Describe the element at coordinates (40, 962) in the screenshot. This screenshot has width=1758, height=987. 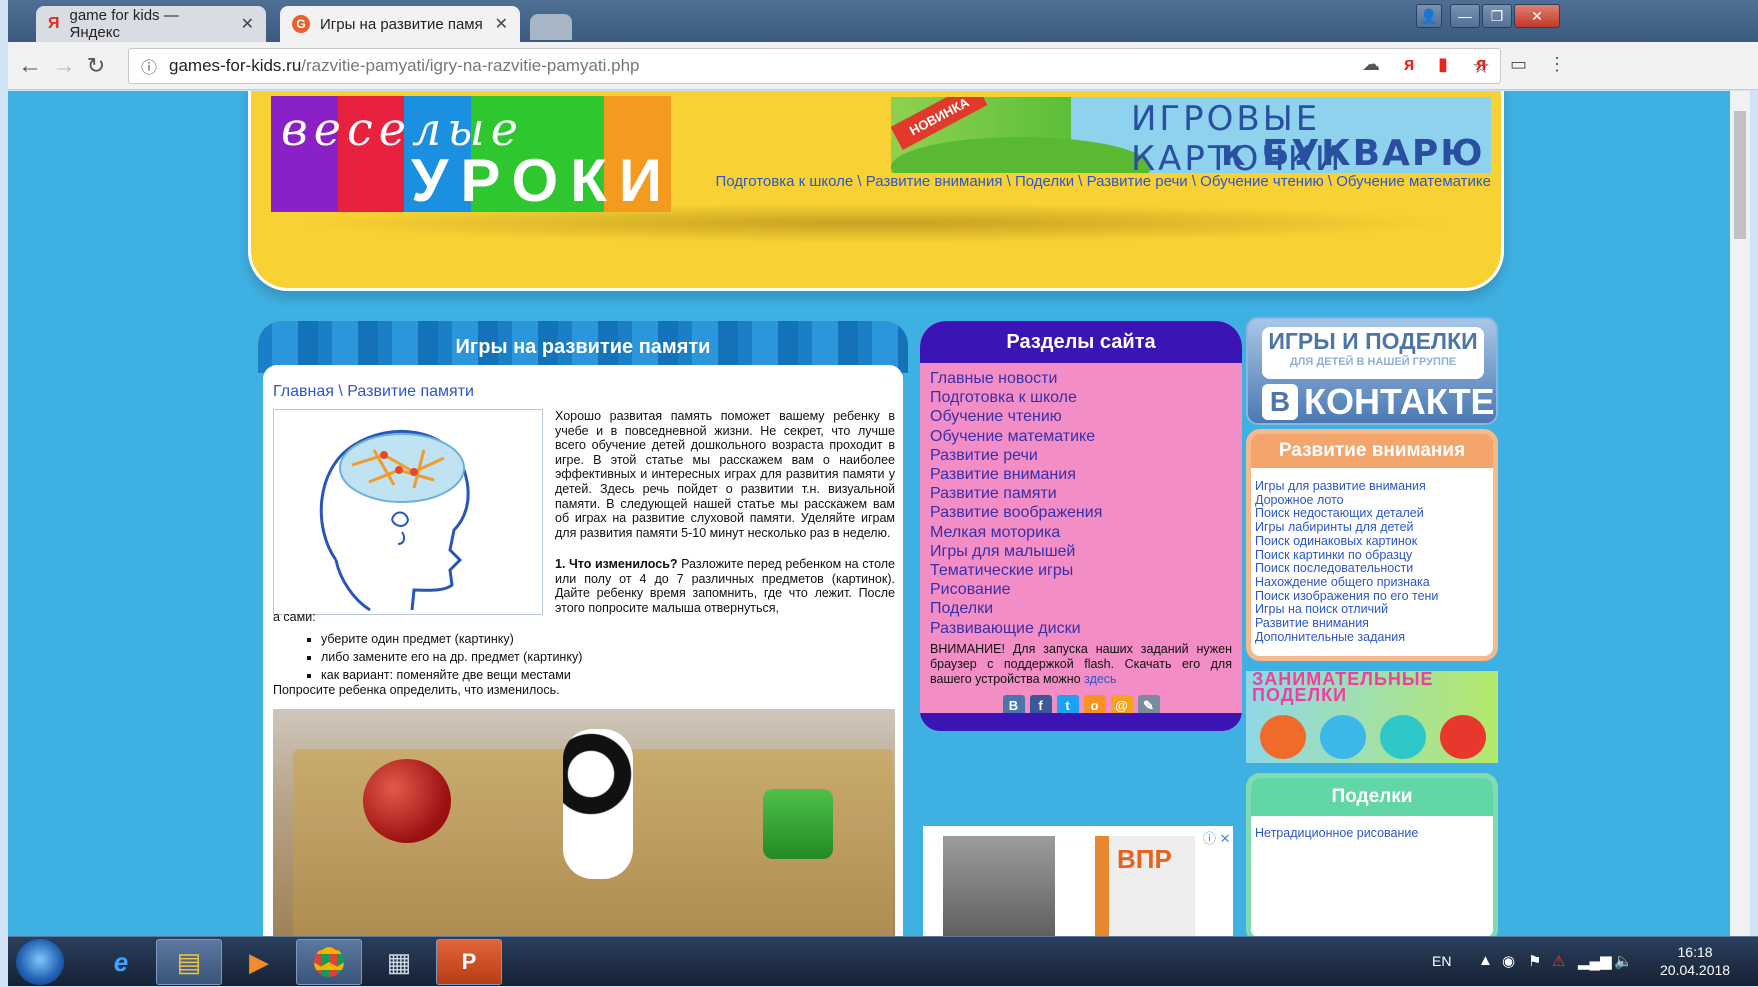
I see `start-button` at that location.